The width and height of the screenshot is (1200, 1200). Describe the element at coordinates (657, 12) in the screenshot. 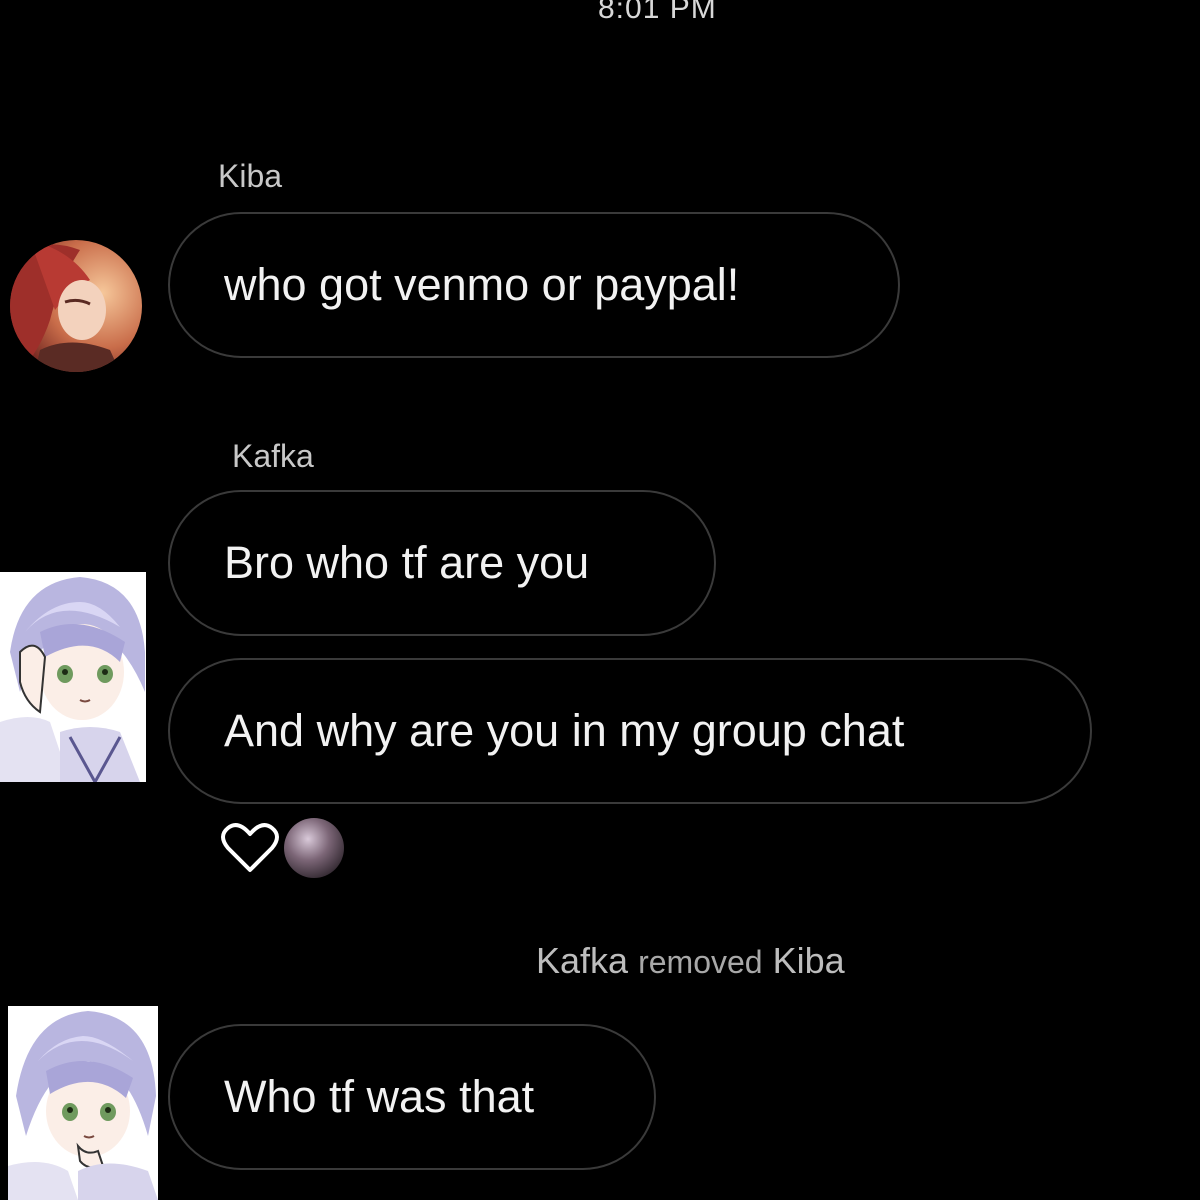

I see `timestamp: 8:01 PM` at that location.